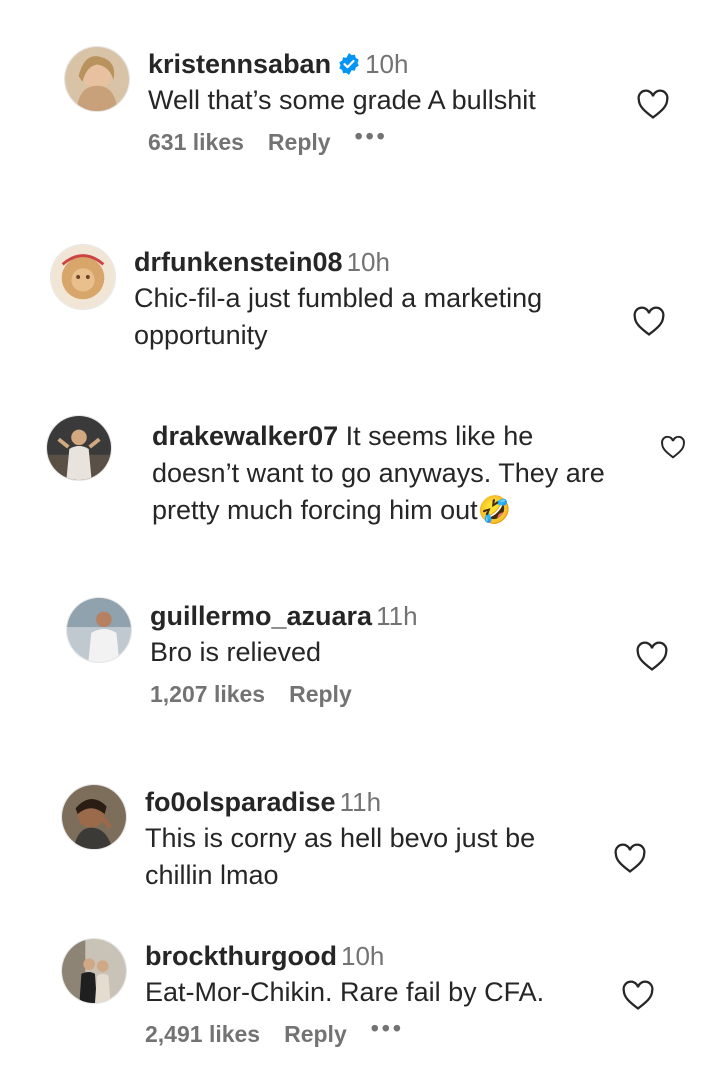 The height and width of the screenshot is (1080, 720). Describe the element at coordinates (245, 436) in the screenshot. I see `username: drakewalker07` at that location.